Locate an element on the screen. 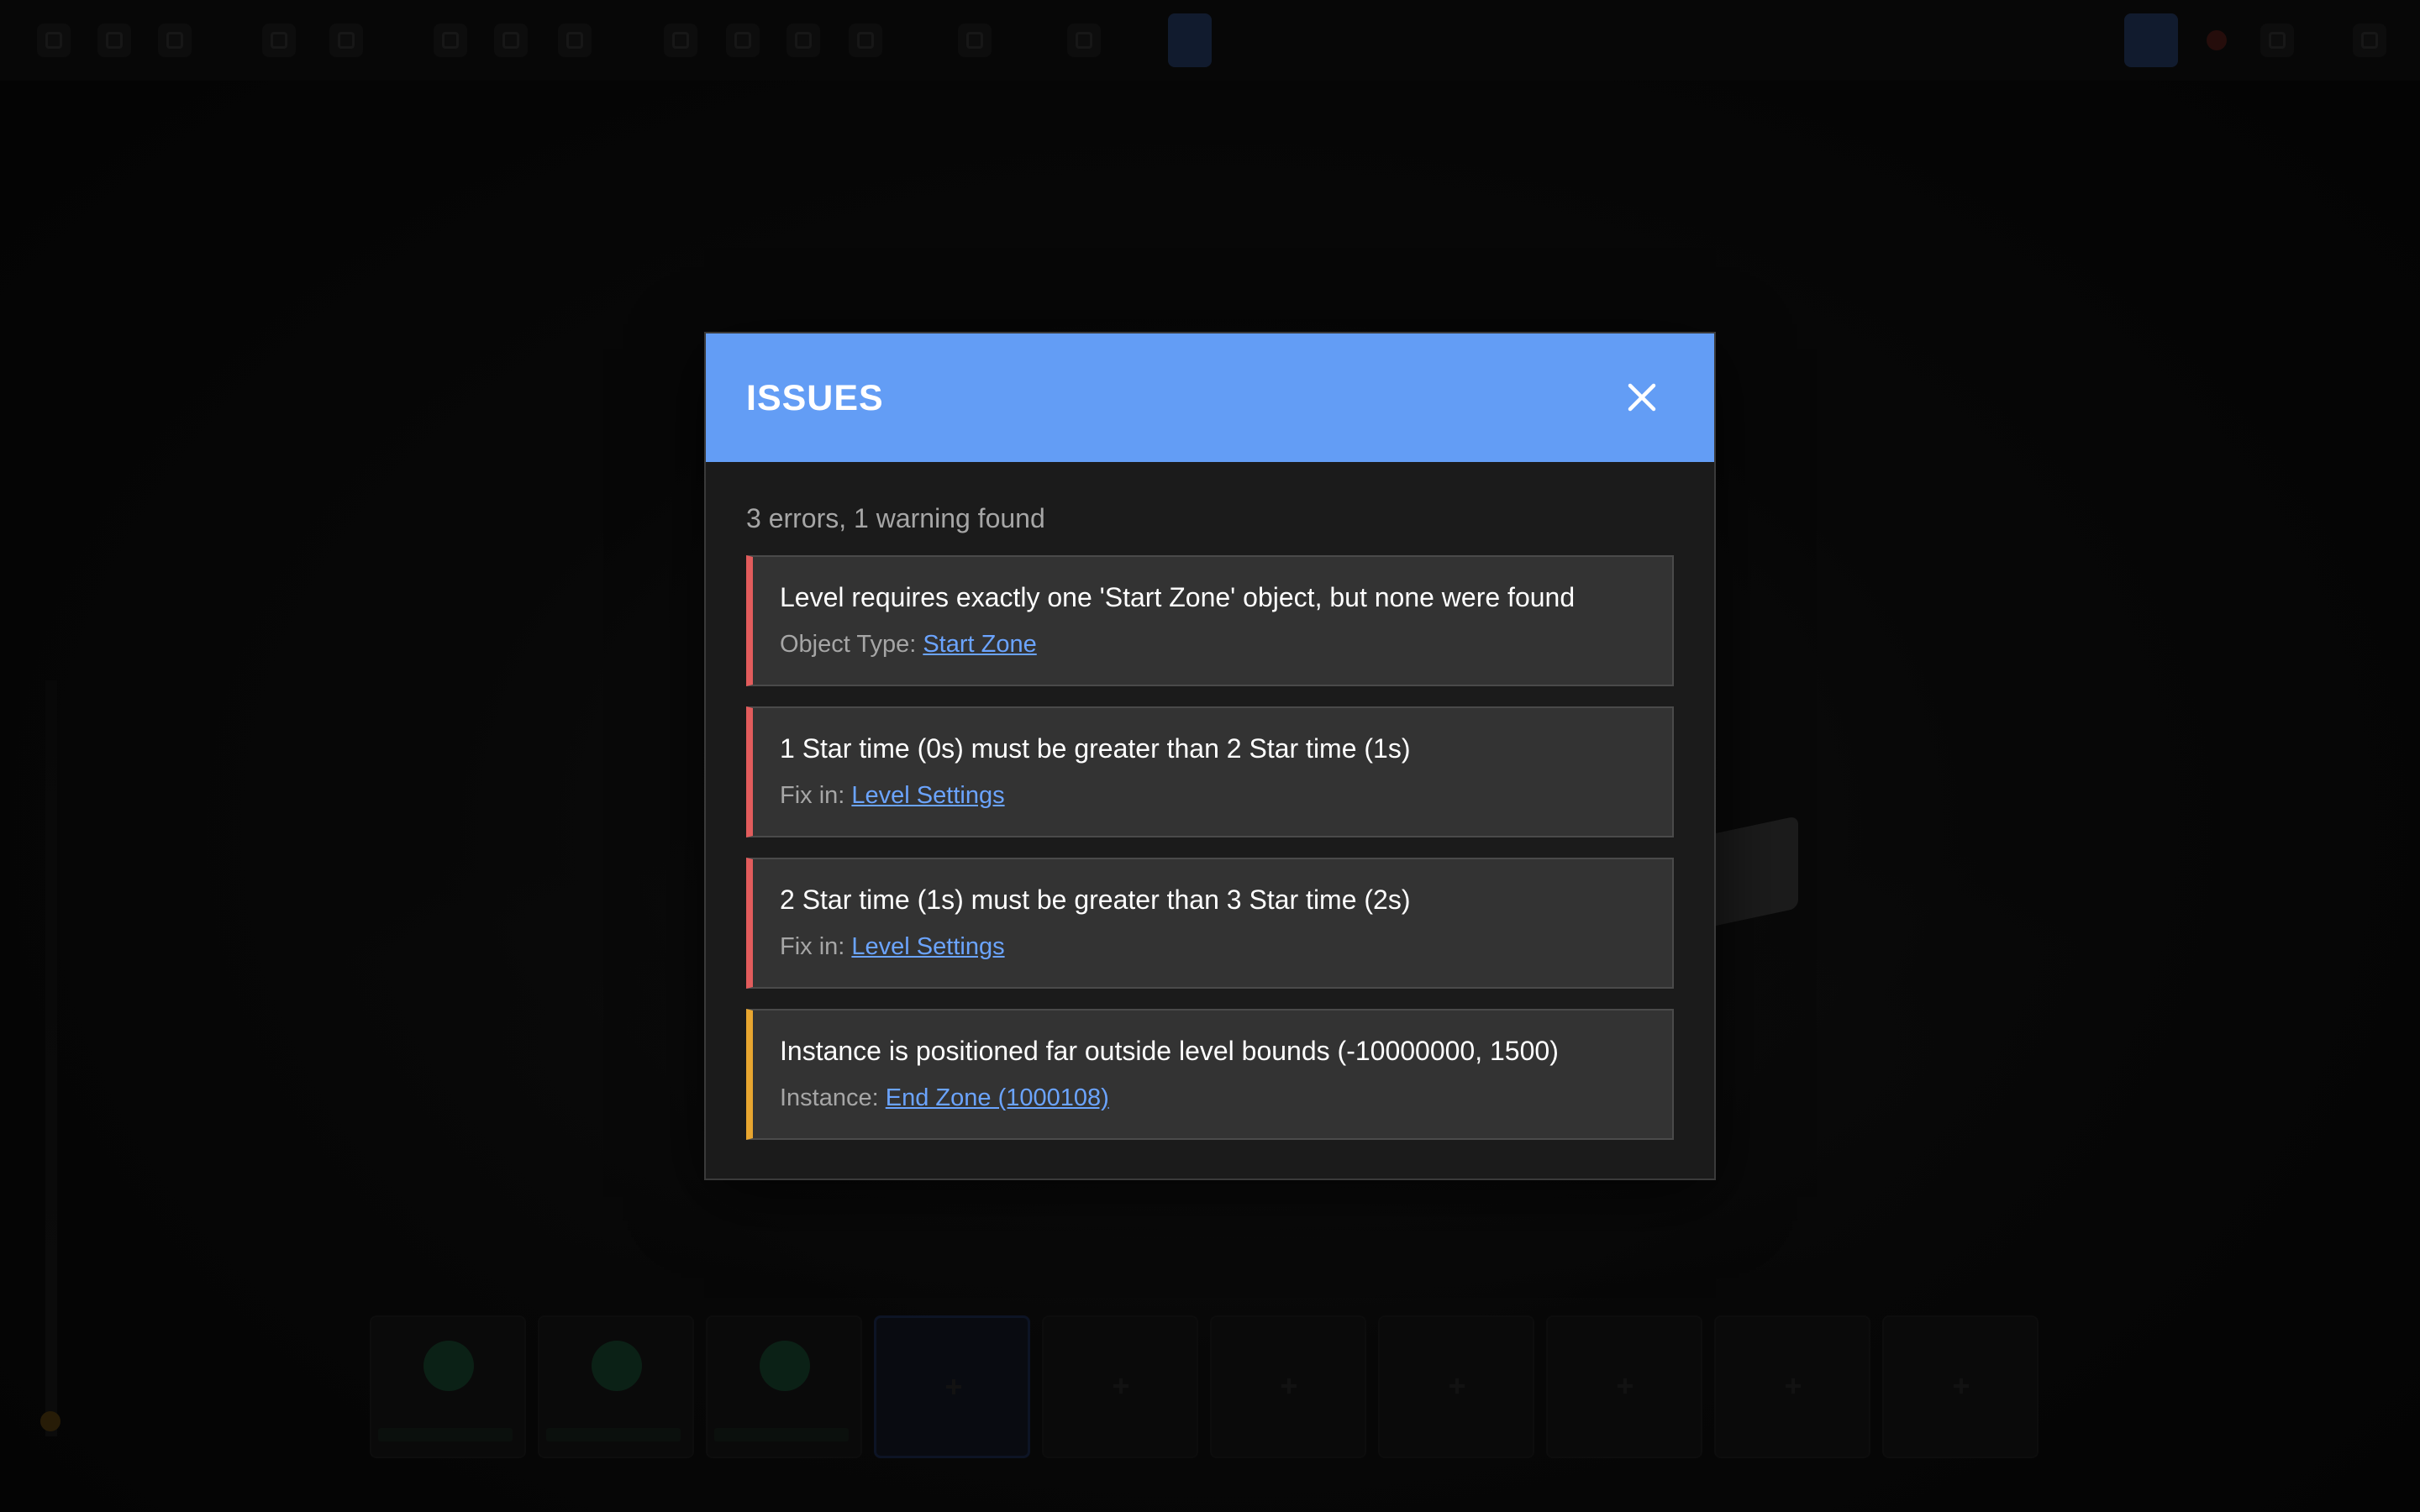  dialog-title: ISSUES is located at coordinates (815, 398).